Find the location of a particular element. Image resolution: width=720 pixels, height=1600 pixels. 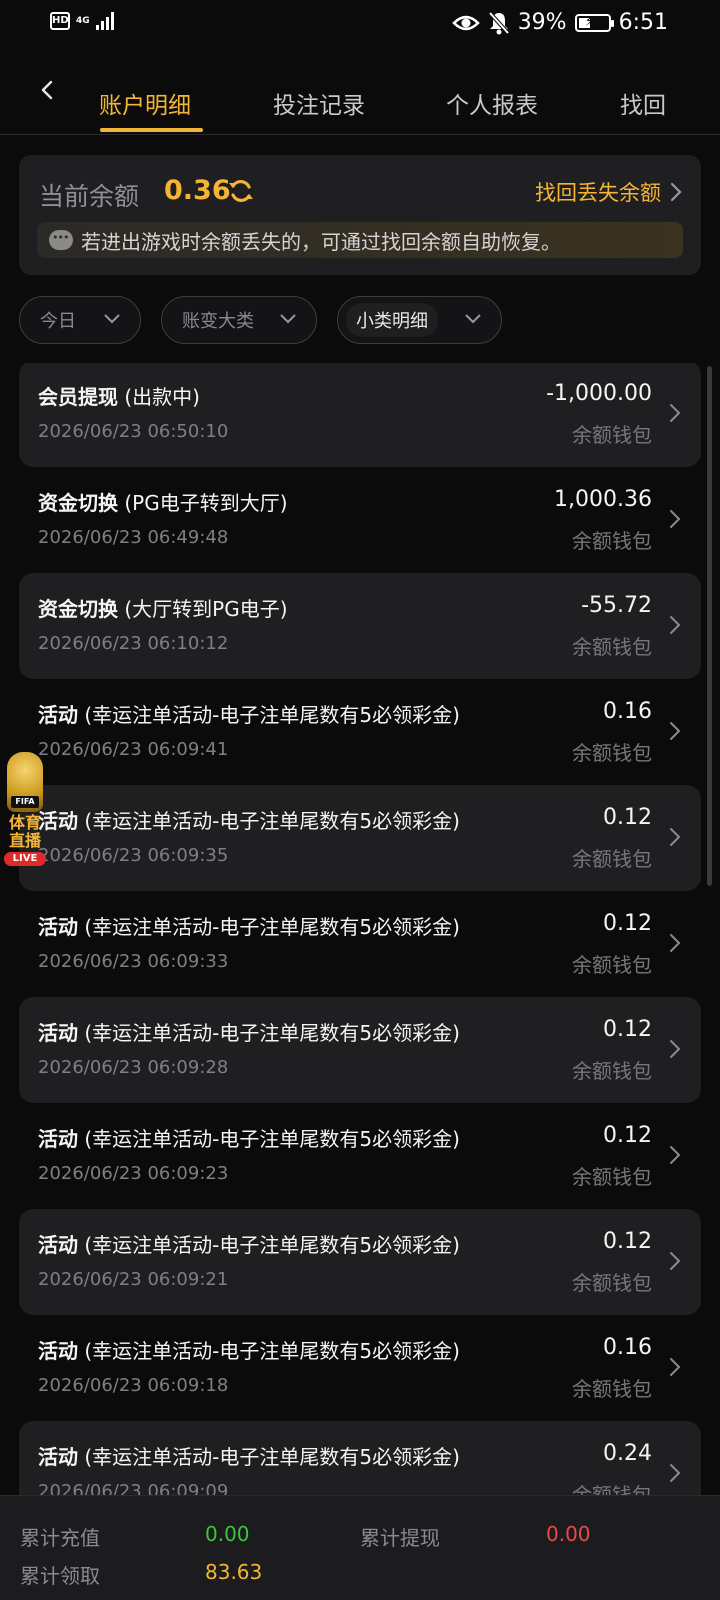

transaction-title: 会员提现 (出款中) is located at coordinates (119, 395).